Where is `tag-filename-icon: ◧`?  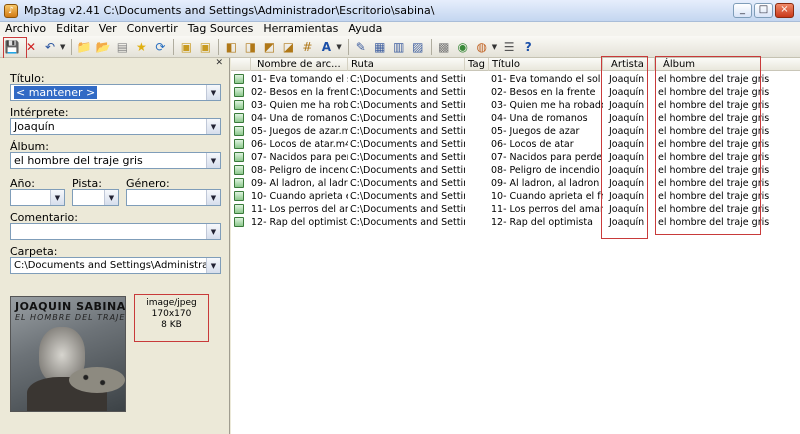 tag-filename-icon: ◧ is located at coordinates (231, 47).